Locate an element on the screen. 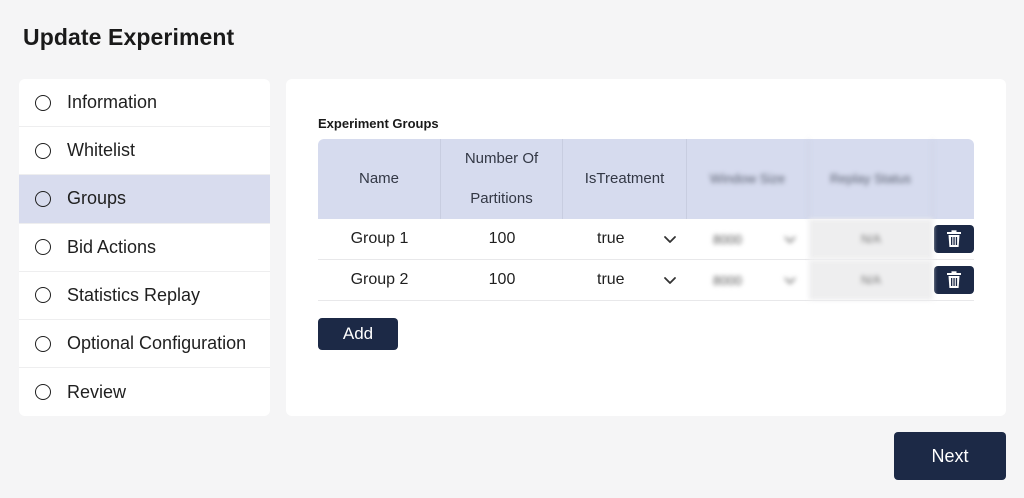 The height and width of the screenshot is (498, 1024). sidebar-item-bid-actions: Bid Actions is located at coordinates (144, 248).